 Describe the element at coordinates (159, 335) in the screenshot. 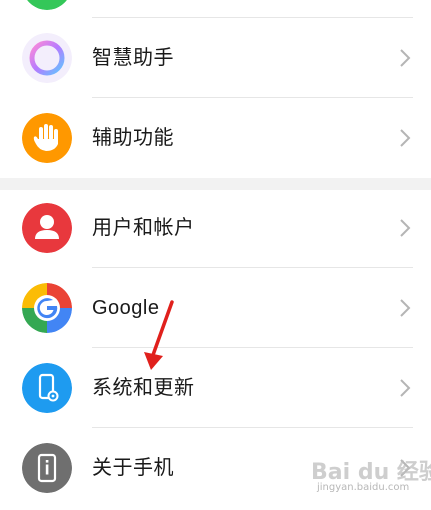

I see `red-pointer-arrow` at that location.